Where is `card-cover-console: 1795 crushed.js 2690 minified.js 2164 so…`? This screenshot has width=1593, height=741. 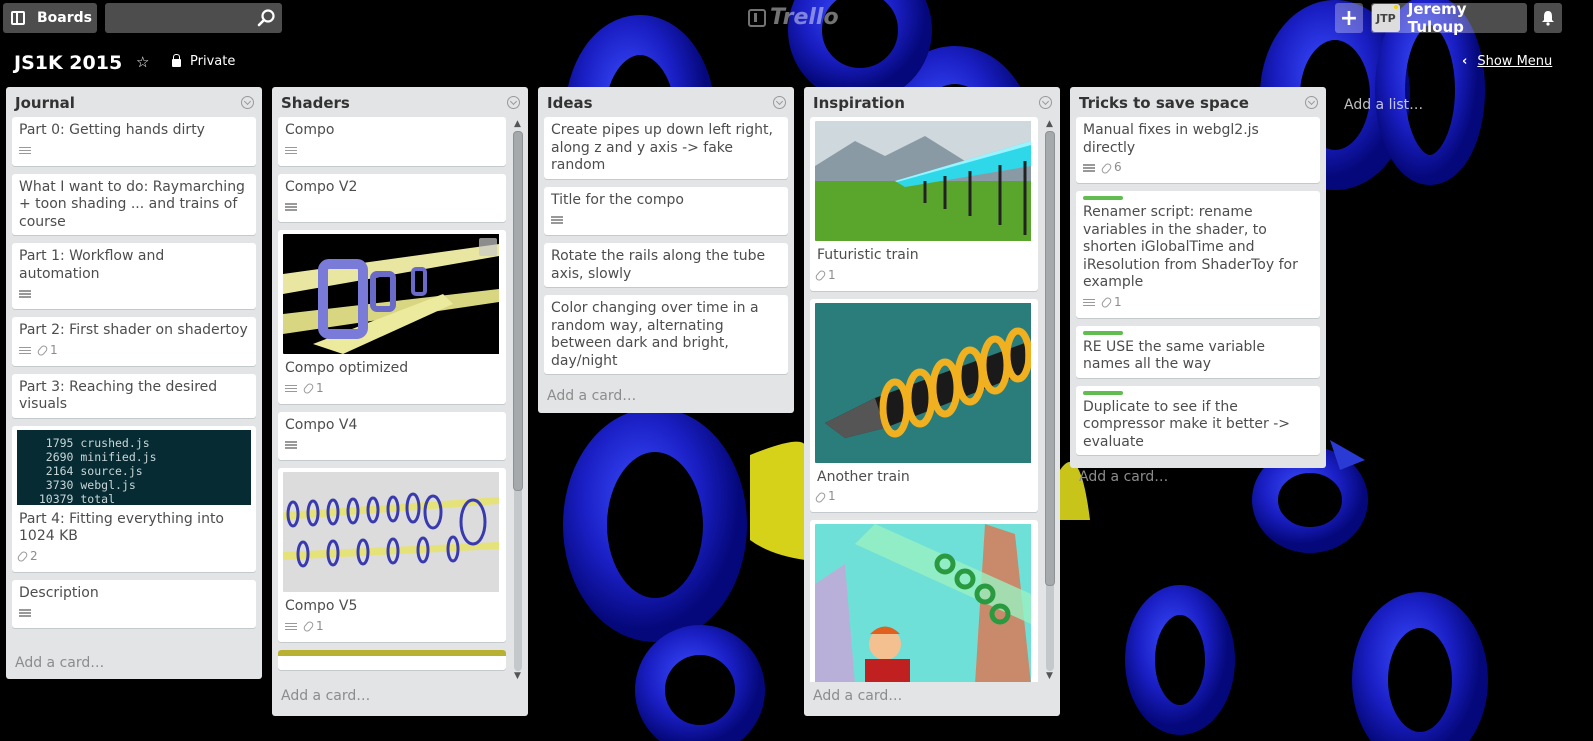
card-cover-console: 1795 crushed.js 2690 minified.js 2164 so… is located at coordinates (134, 467).